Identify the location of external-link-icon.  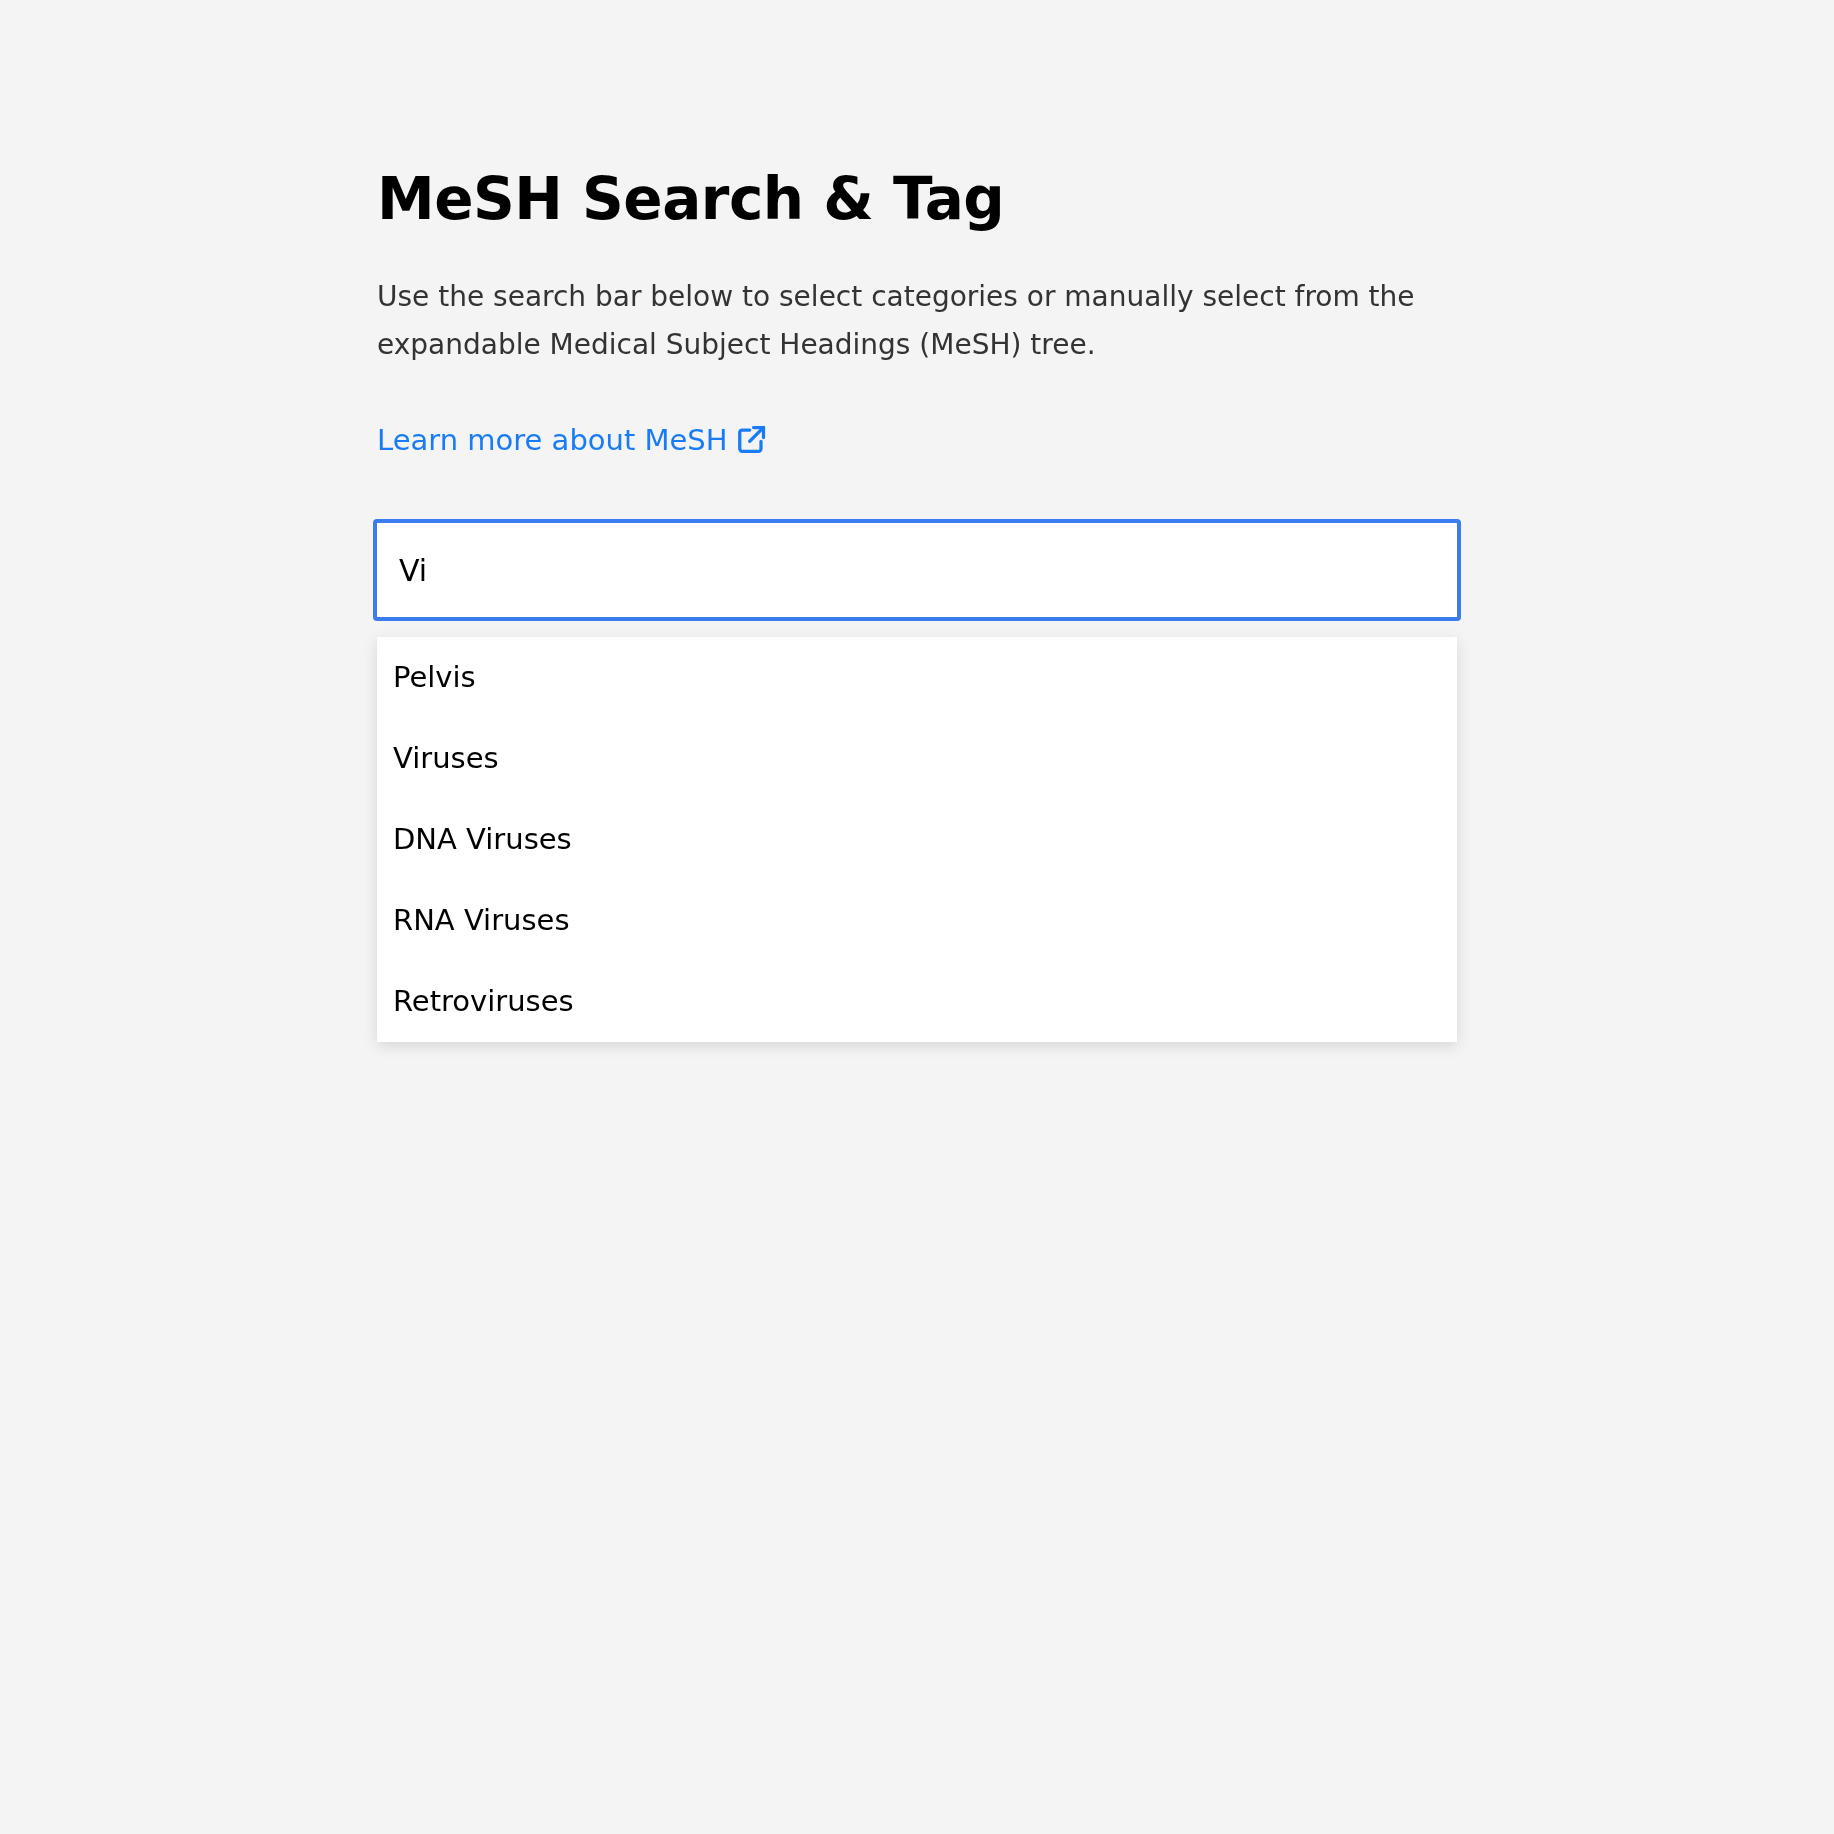
(750, 440).